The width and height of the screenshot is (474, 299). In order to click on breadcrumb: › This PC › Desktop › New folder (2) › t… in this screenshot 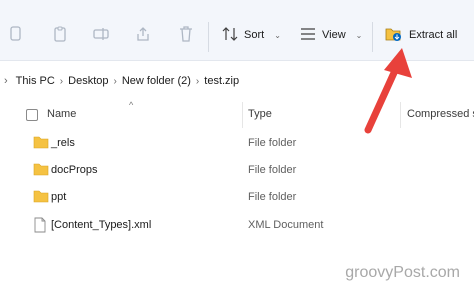, I will do `click(237, 81)`.